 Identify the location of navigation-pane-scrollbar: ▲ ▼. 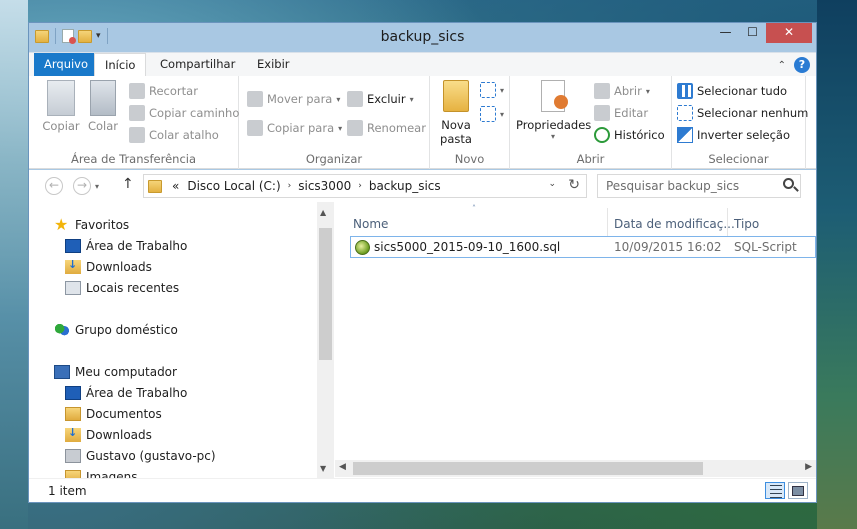
(325, 340).